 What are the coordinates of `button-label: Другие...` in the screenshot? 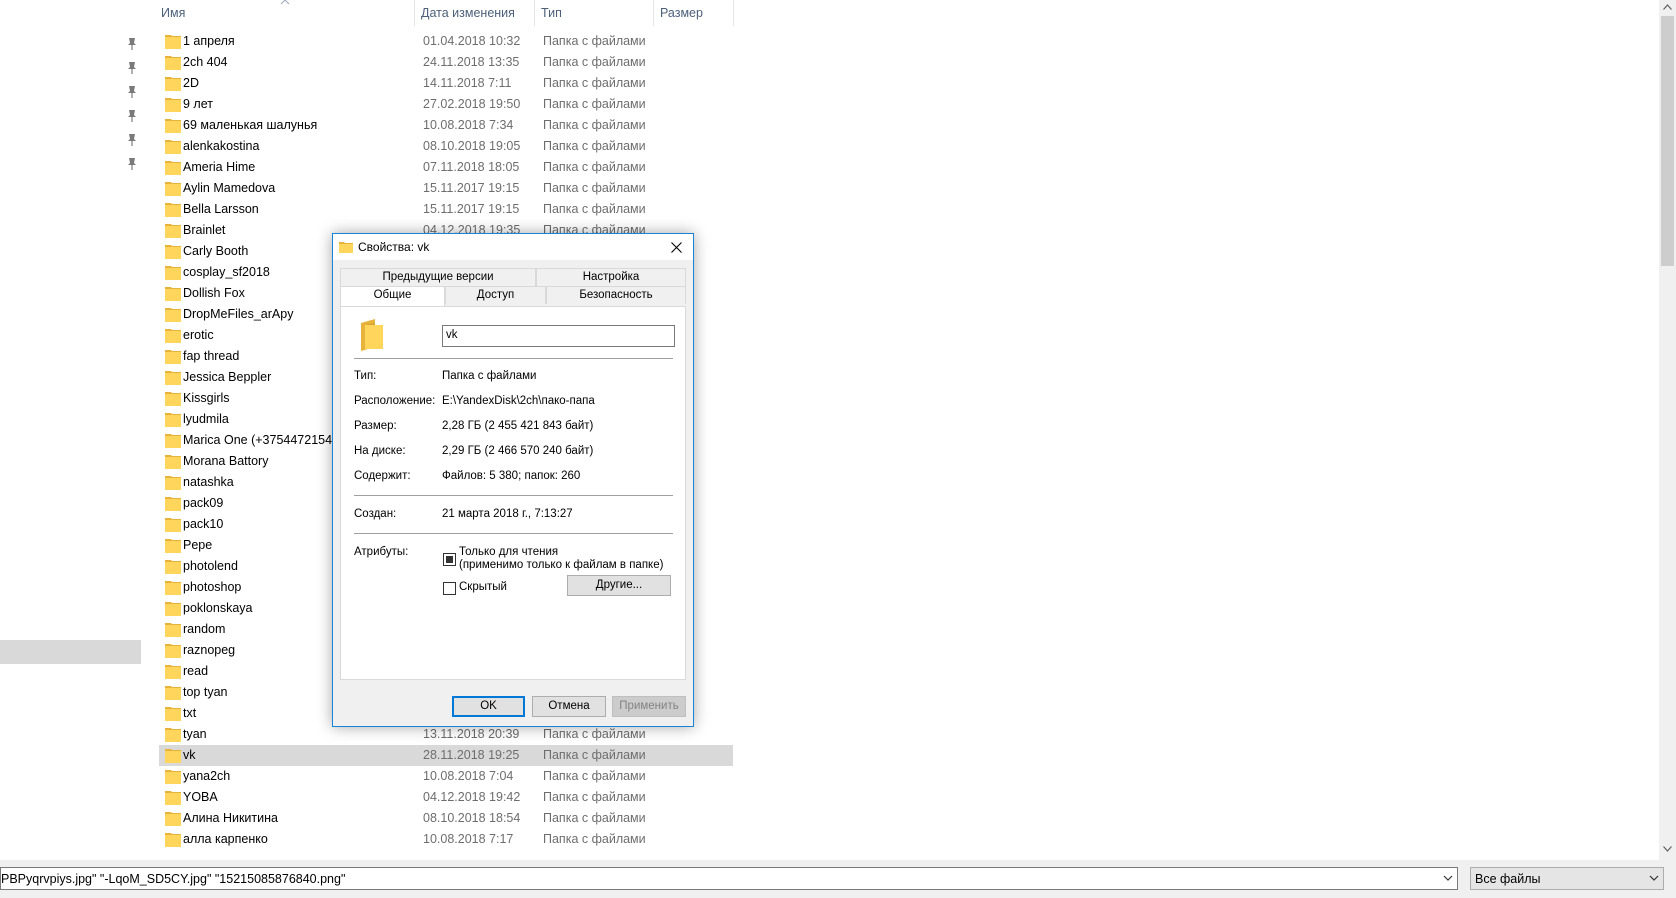 It's located at (619, 585).